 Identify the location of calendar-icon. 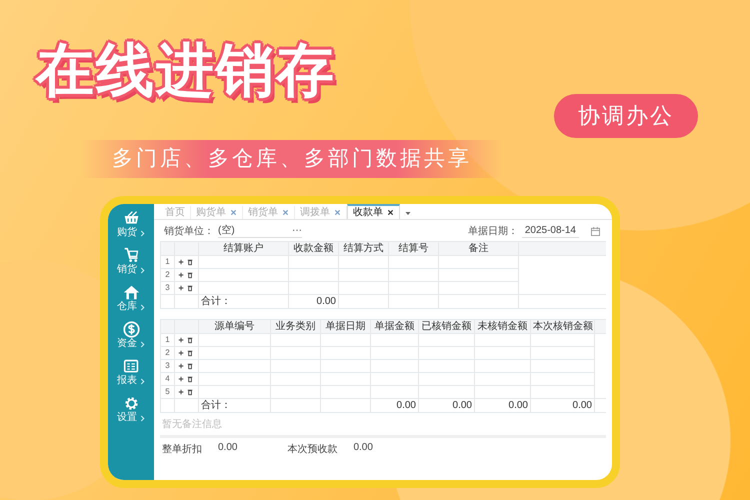
(595, 231).